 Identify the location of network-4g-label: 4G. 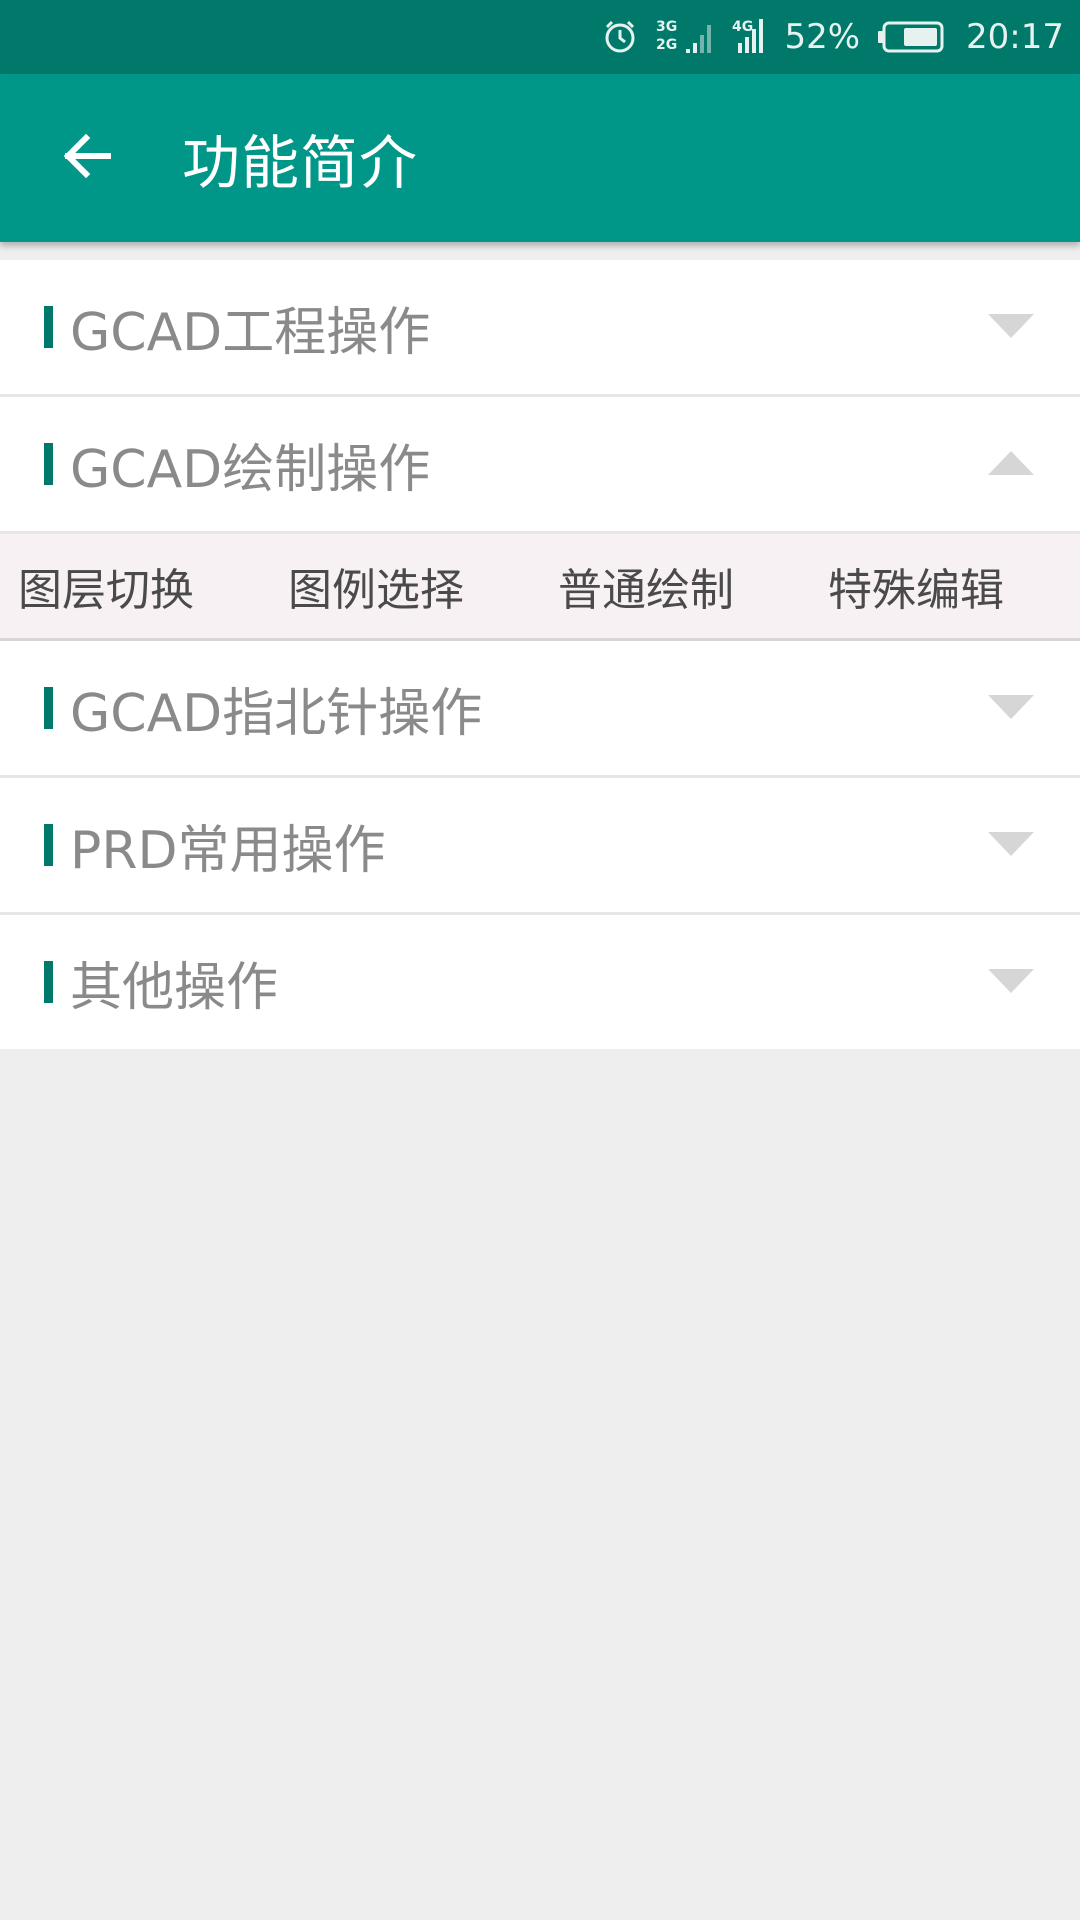
(742, 27).